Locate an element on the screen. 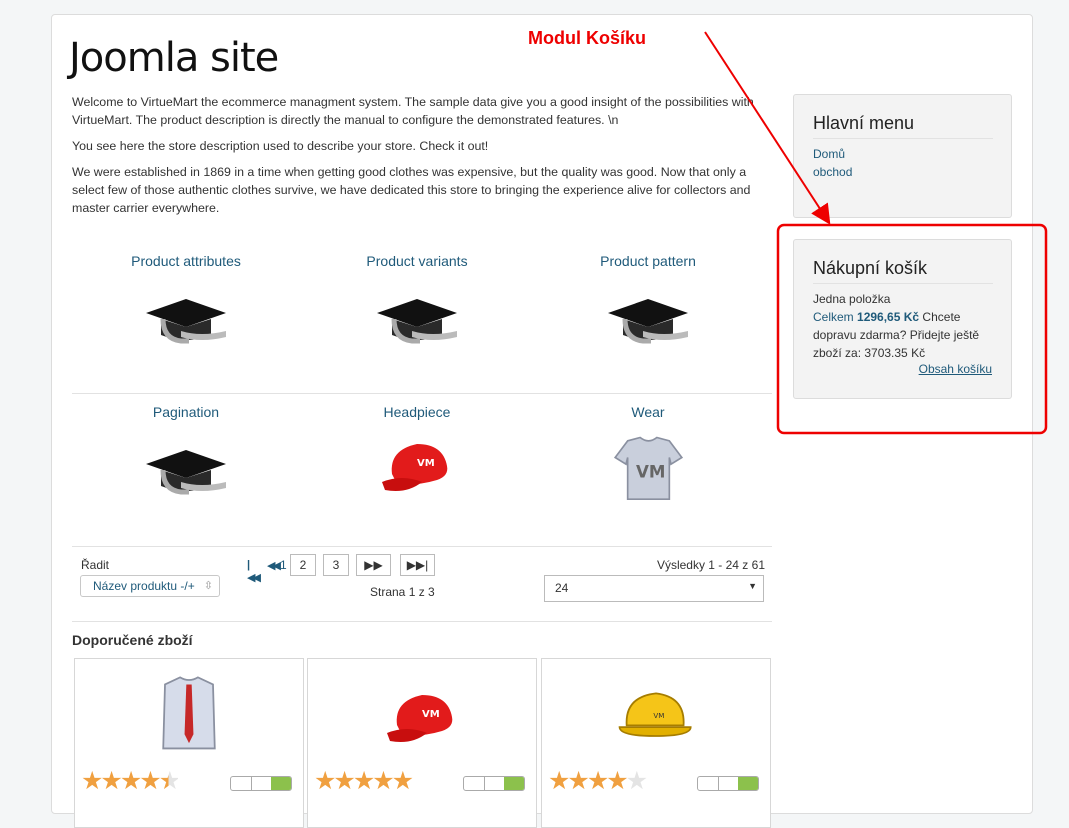 This screenshot has width=1069, height=828. cart-item-count: Jedna položka is located at coordinates (852, 299).